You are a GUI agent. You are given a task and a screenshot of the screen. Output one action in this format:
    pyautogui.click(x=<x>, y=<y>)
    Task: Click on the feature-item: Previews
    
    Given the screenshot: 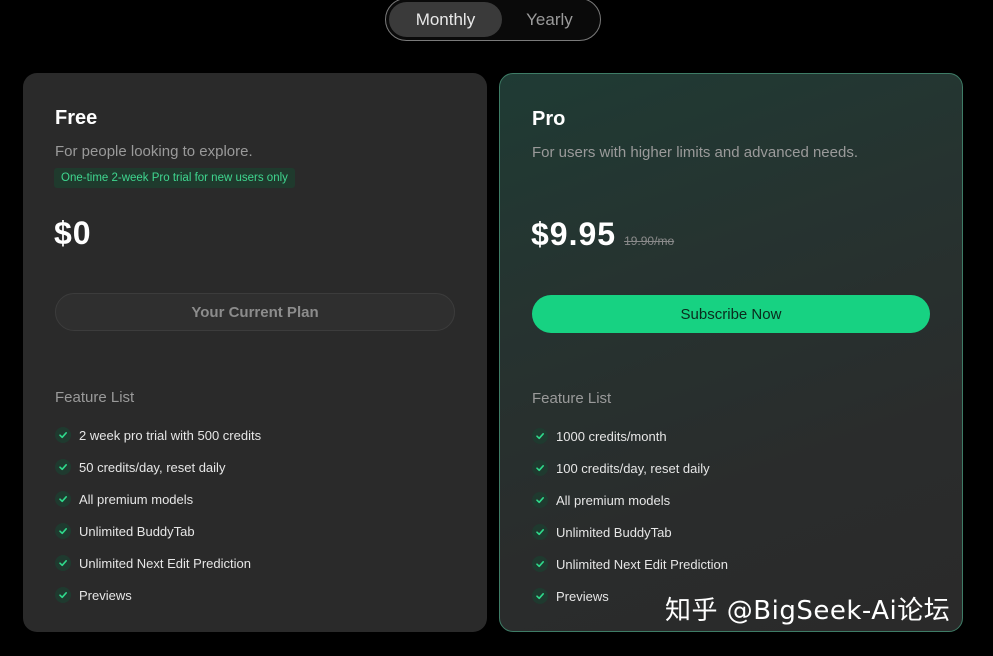 What is the action you would take?
    pyautogui.click(x=158, y=595)
    